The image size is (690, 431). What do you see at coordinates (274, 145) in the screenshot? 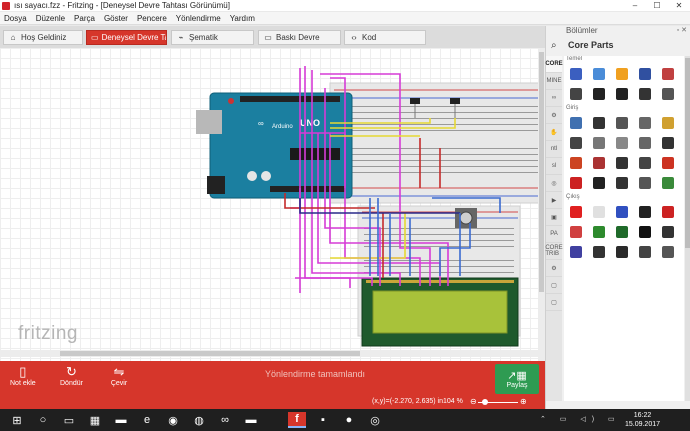
I see `arduino-uno-board: ∞ Arduino UNO` at bounding box center [274, 145].